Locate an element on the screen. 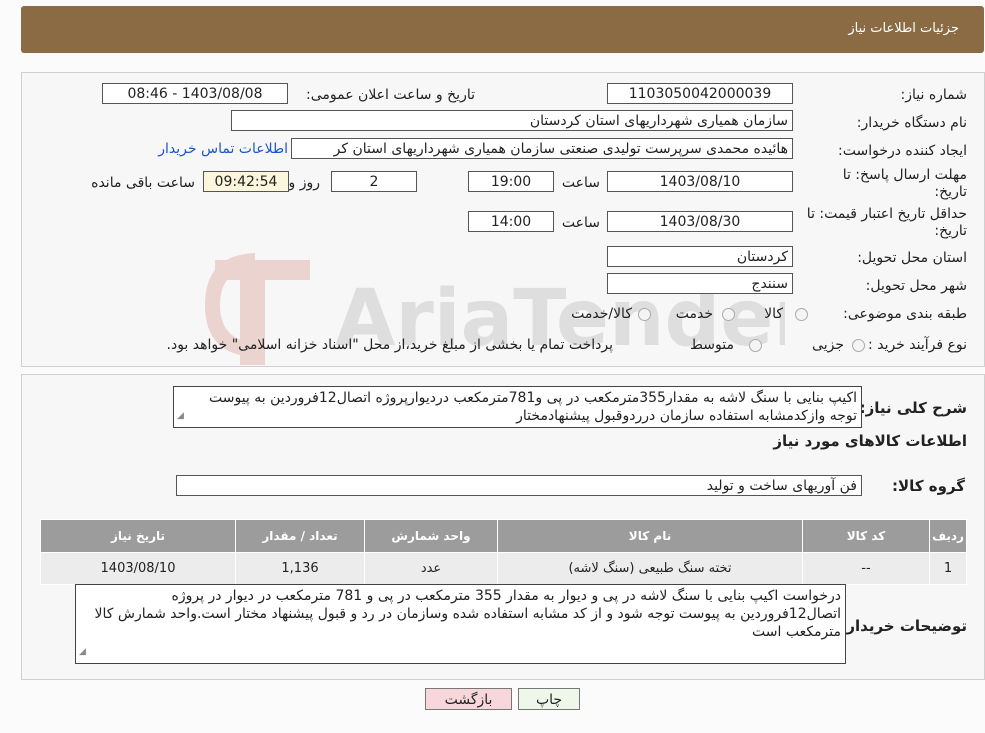 The image size is (985, 733). col-unit: واحد شمارش is located at coordinates (431, 536).